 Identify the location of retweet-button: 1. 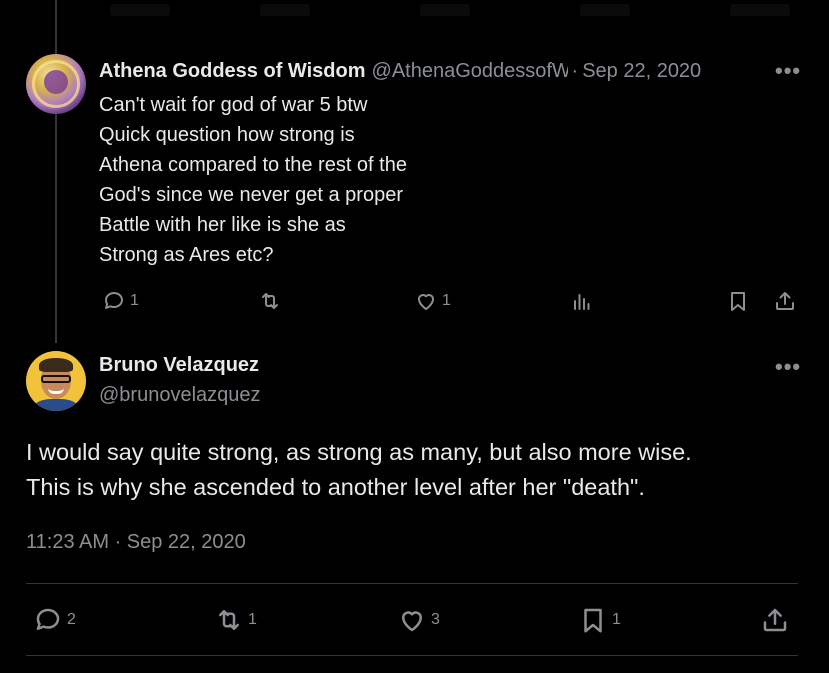
(235, 620).